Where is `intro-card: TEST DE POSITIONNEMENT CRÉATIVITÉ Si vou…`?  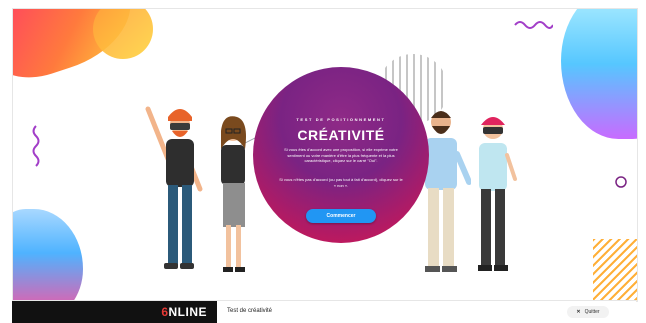 intro-card: TEST DE POSITIONNEMENT CRÉATIVITÉ Si vou… is located at coordinates (341, 155).